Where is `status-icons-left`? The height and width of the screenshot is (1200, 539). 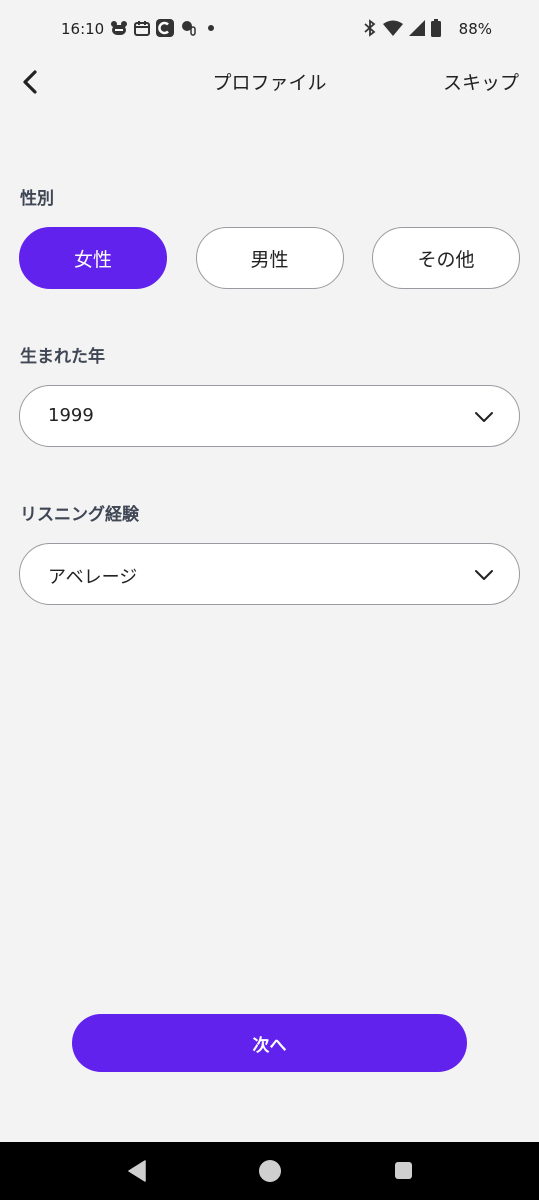
status-icons-left is located at coordinates (164, 28).